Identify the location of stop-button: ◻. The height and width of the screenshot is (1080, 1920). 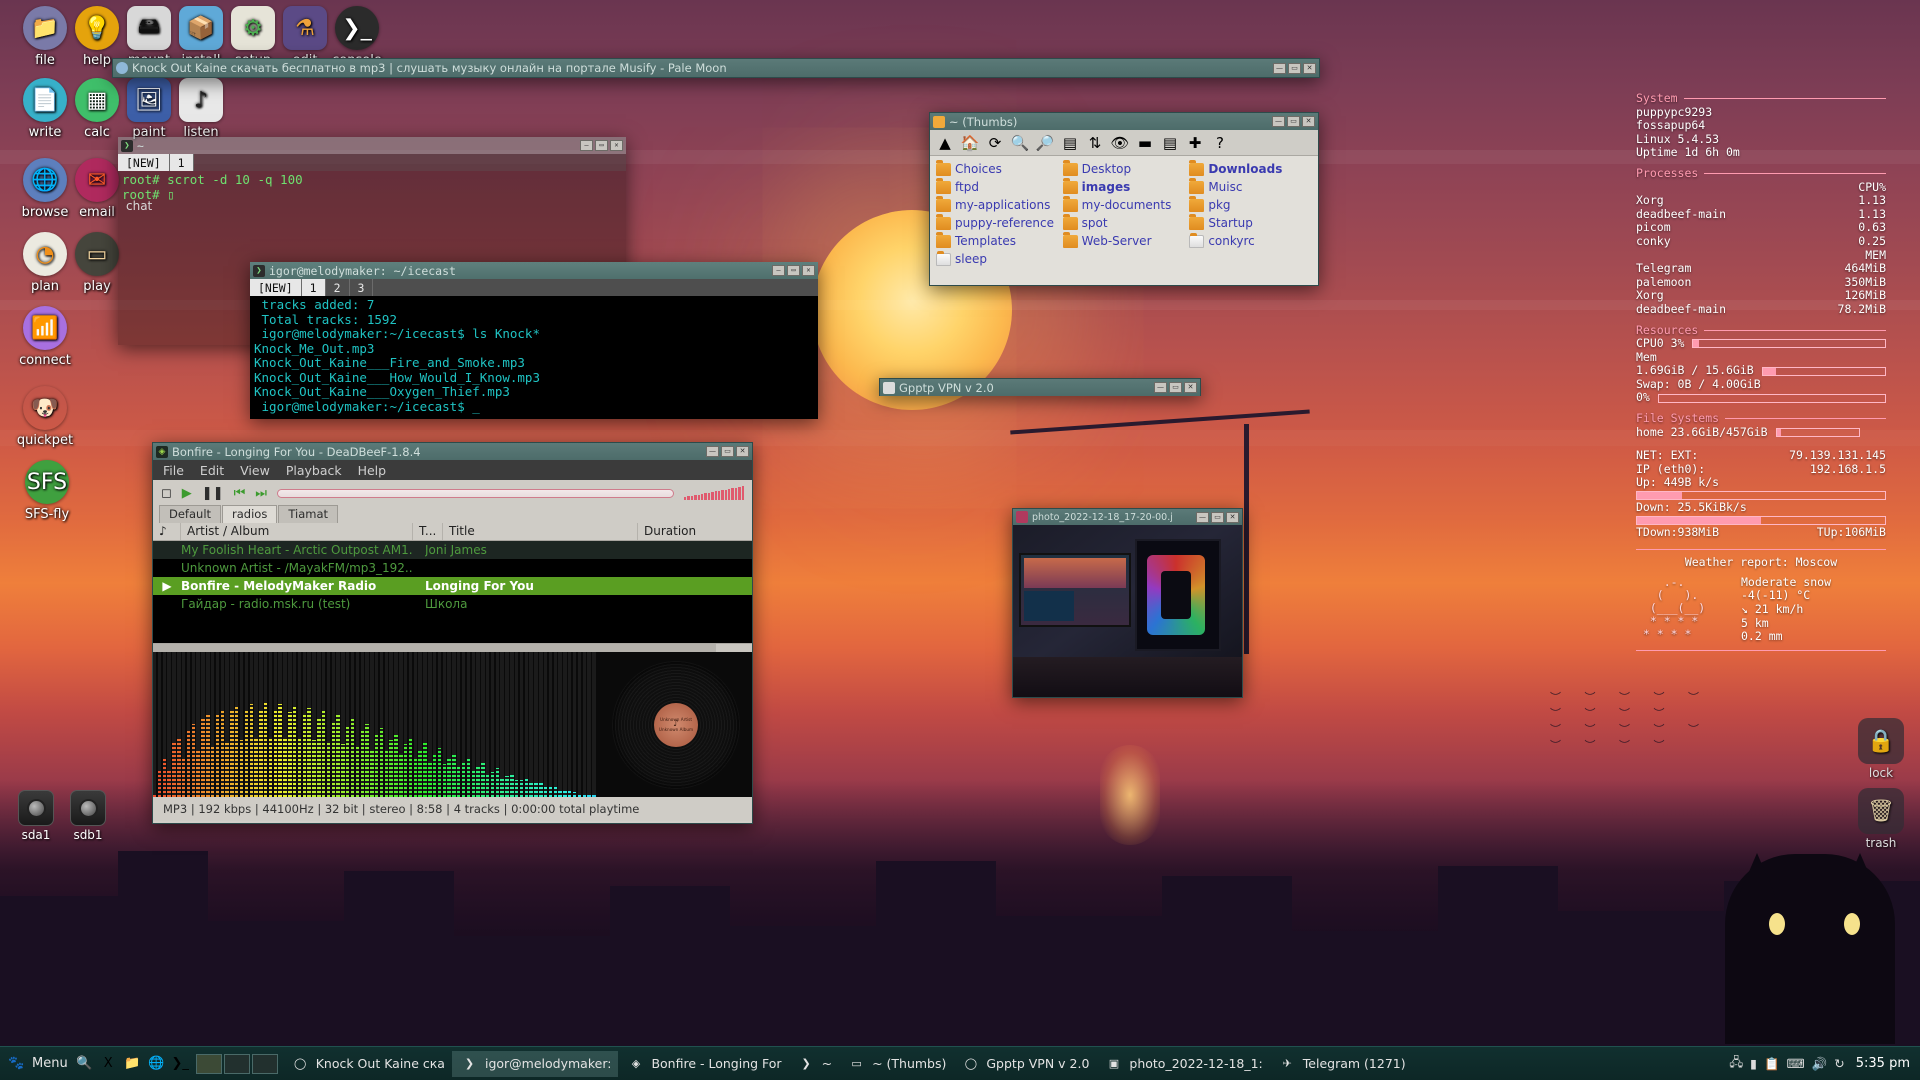
(166, 493).